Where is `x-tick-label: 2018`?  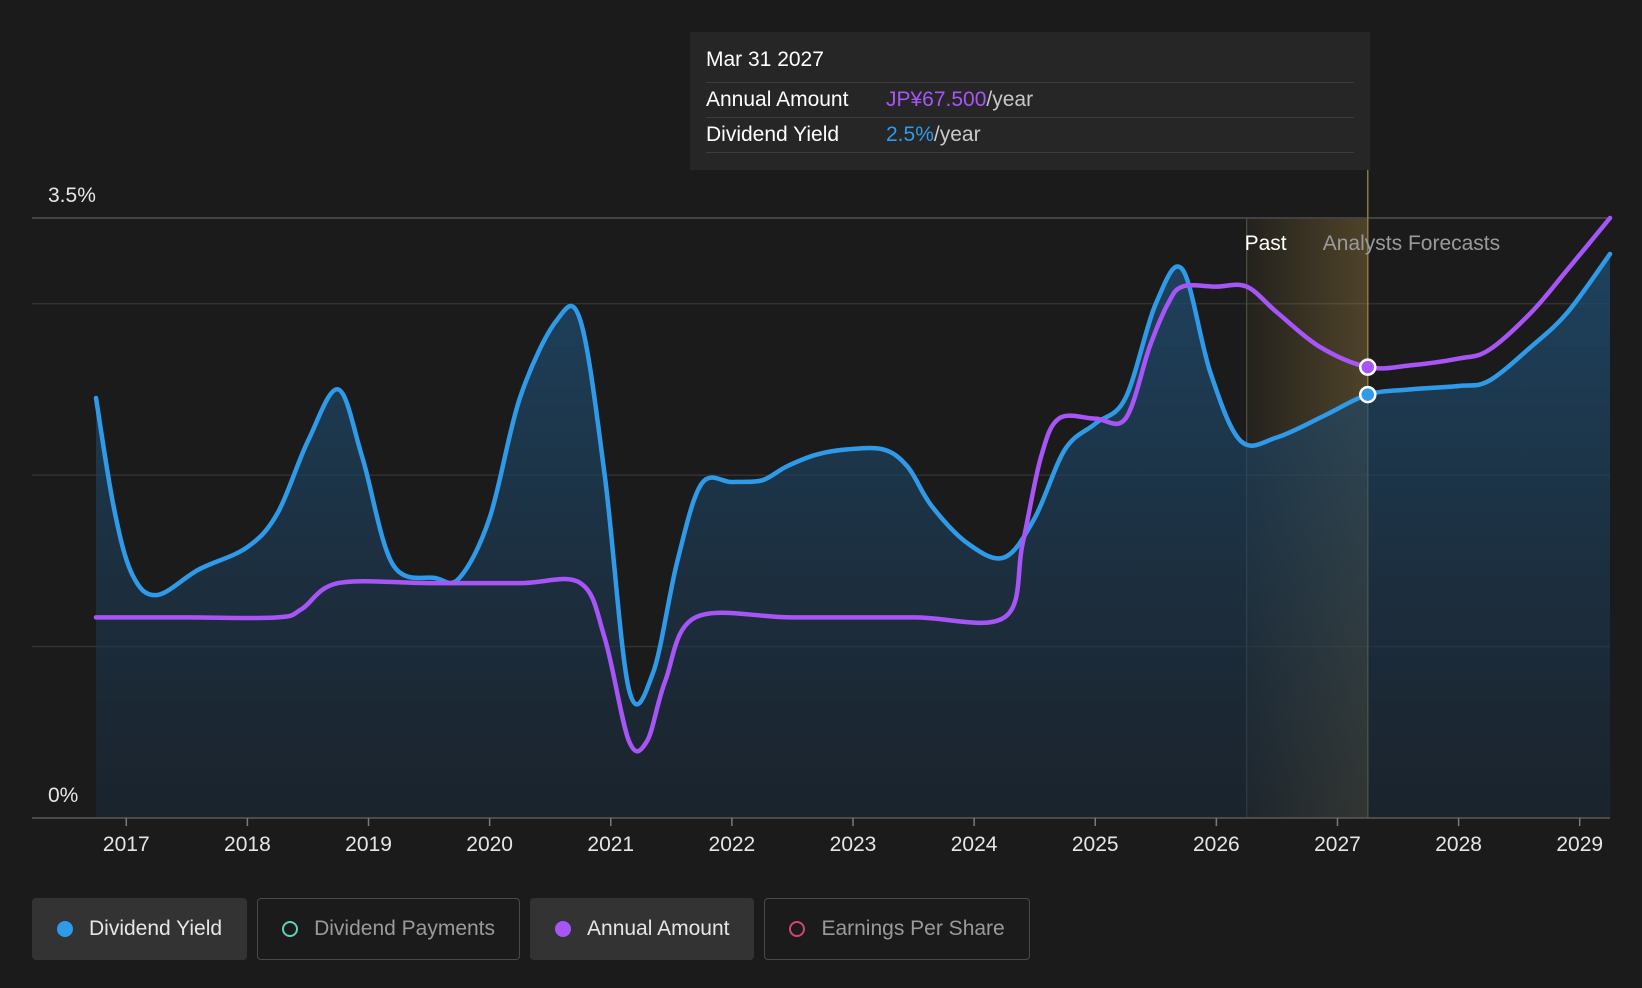 x-tick-label: 2018 is located at coordinates (247, 844).